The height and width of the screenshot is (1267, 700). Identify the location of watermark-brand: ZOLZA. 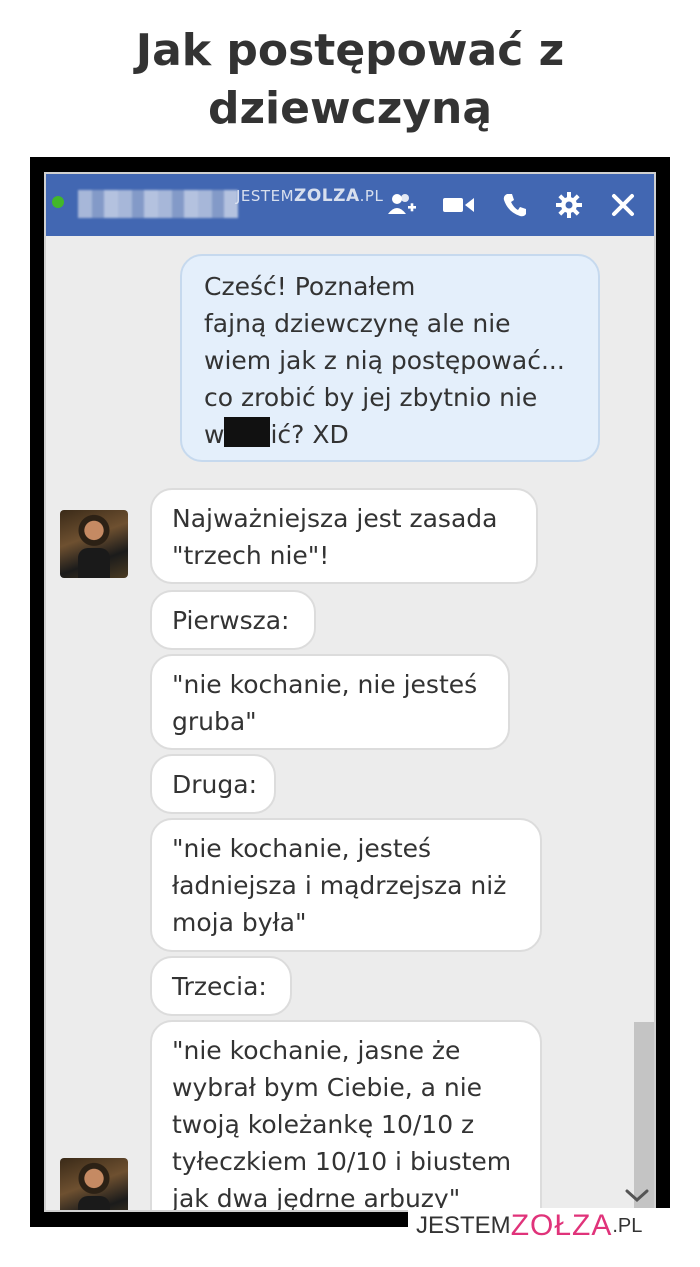
(327, 196).